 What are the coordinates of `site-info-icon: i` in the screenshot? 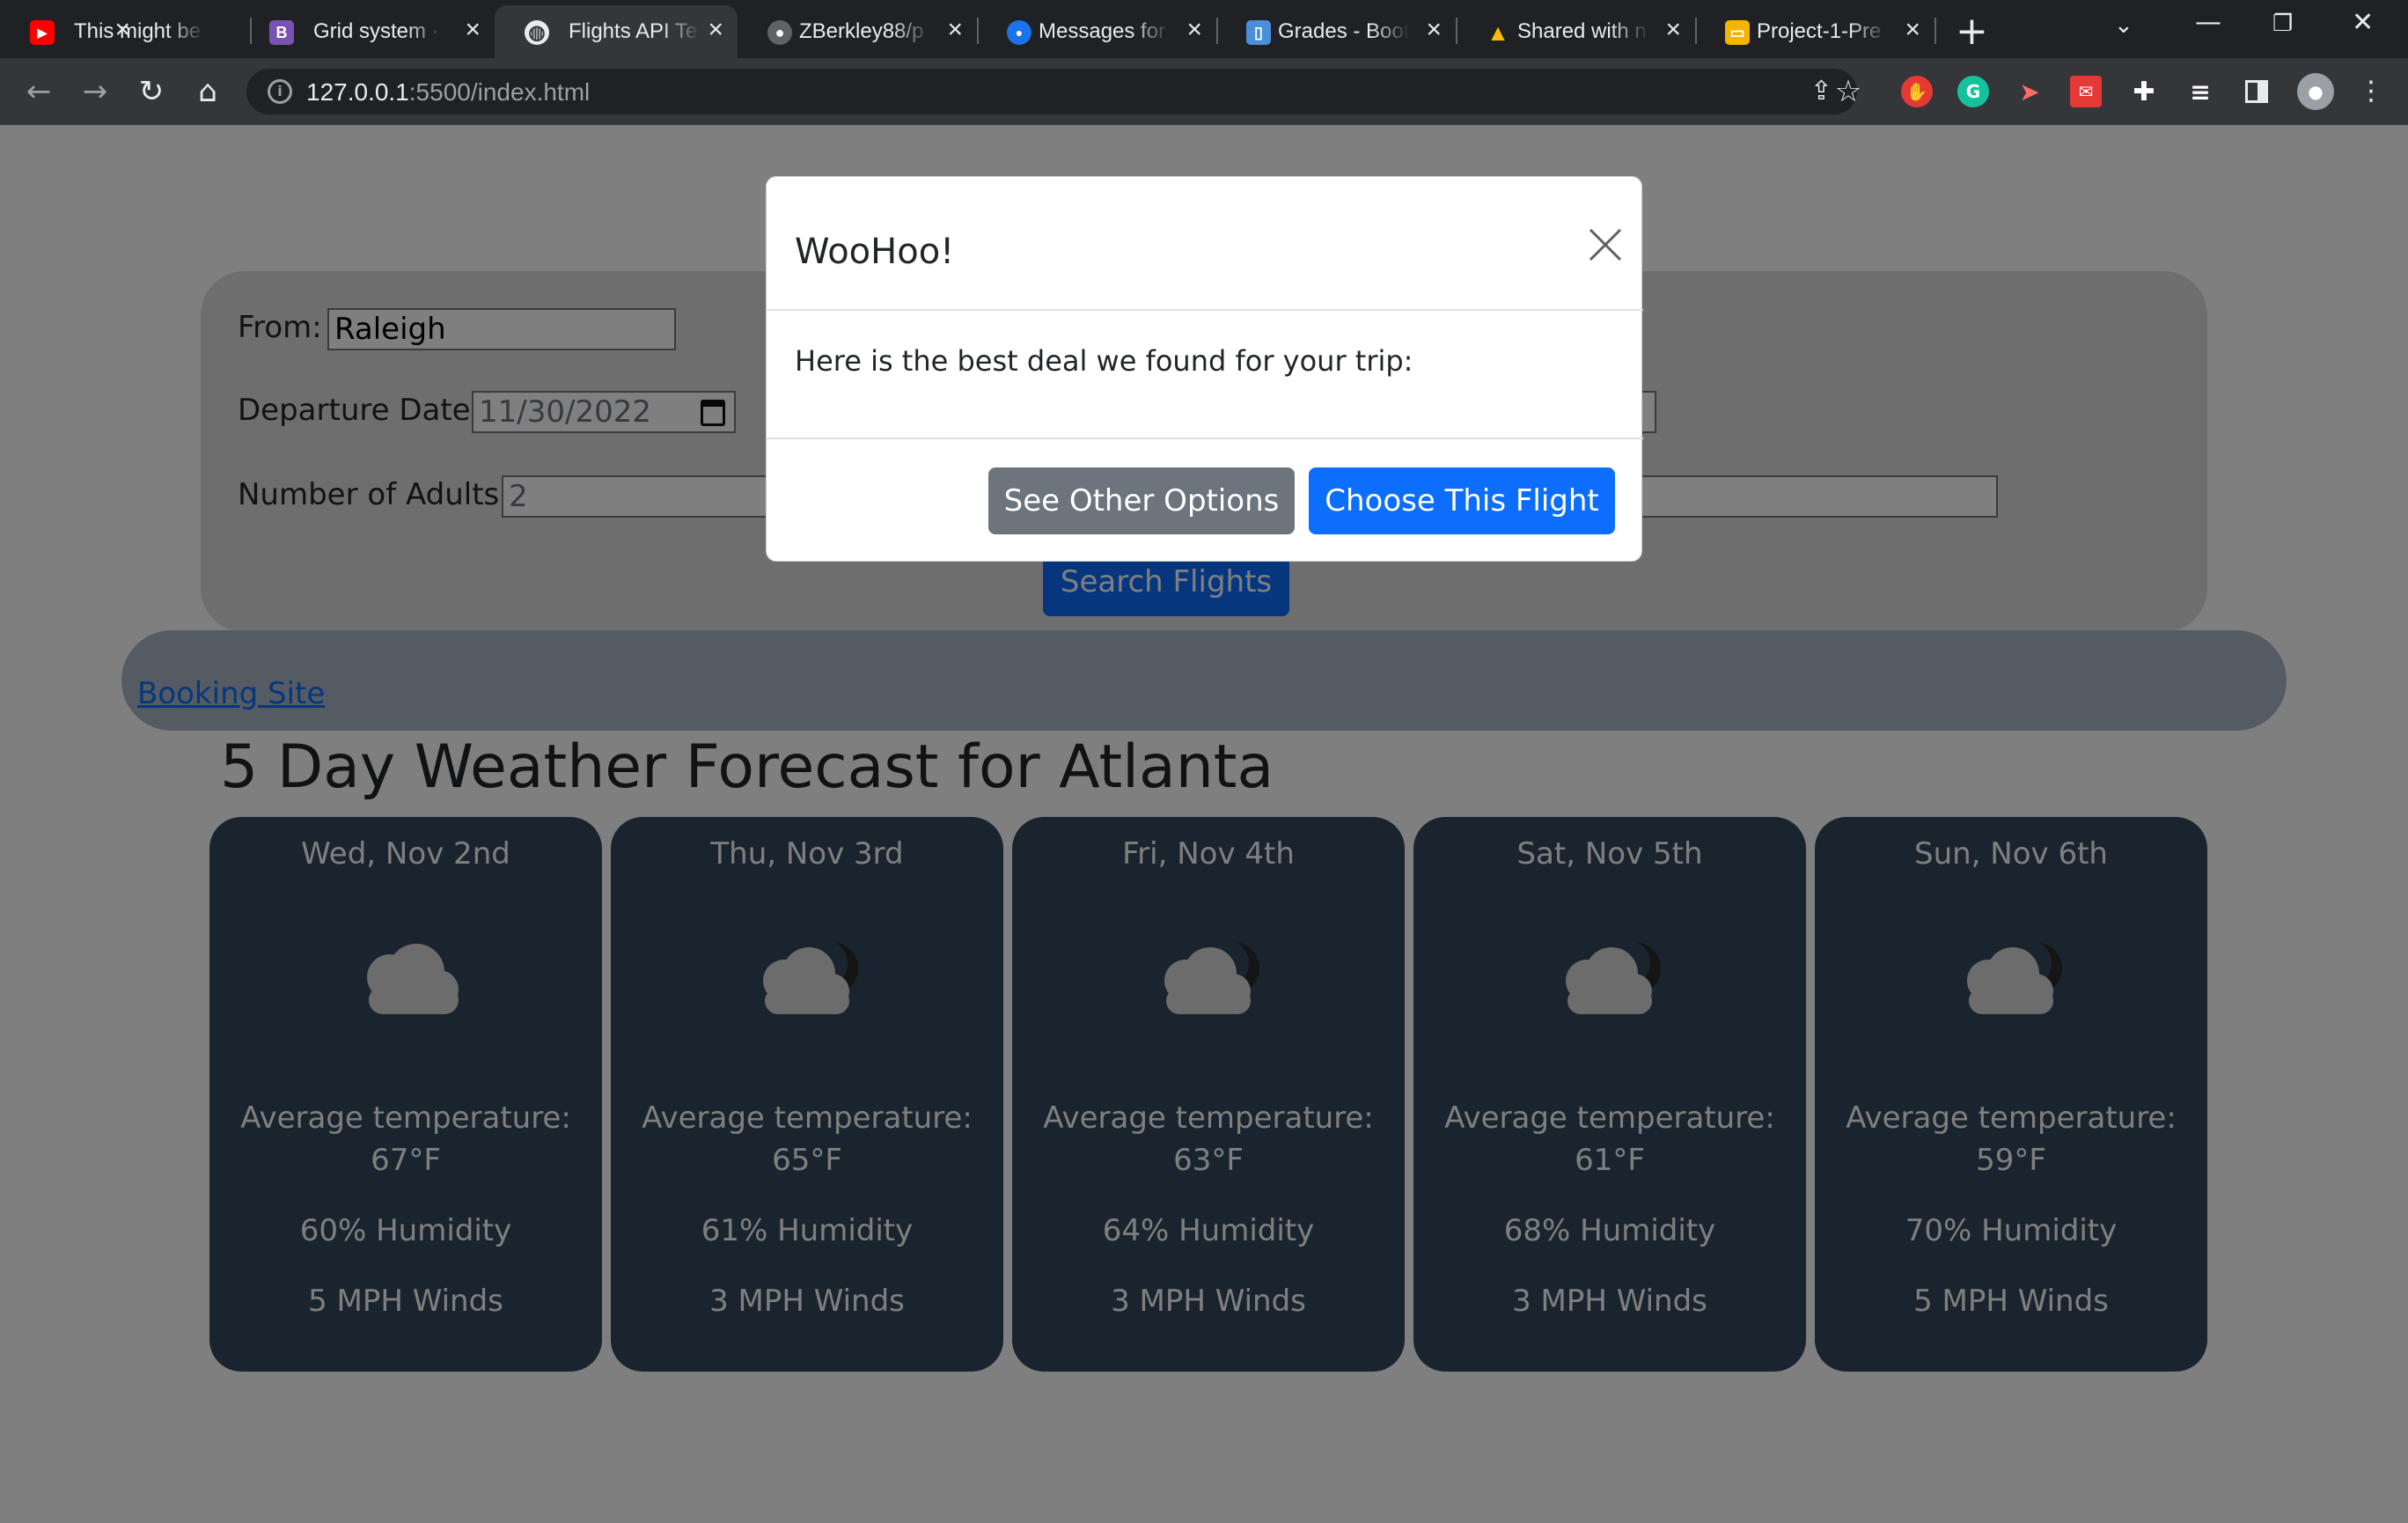 It's located at (280, 91).